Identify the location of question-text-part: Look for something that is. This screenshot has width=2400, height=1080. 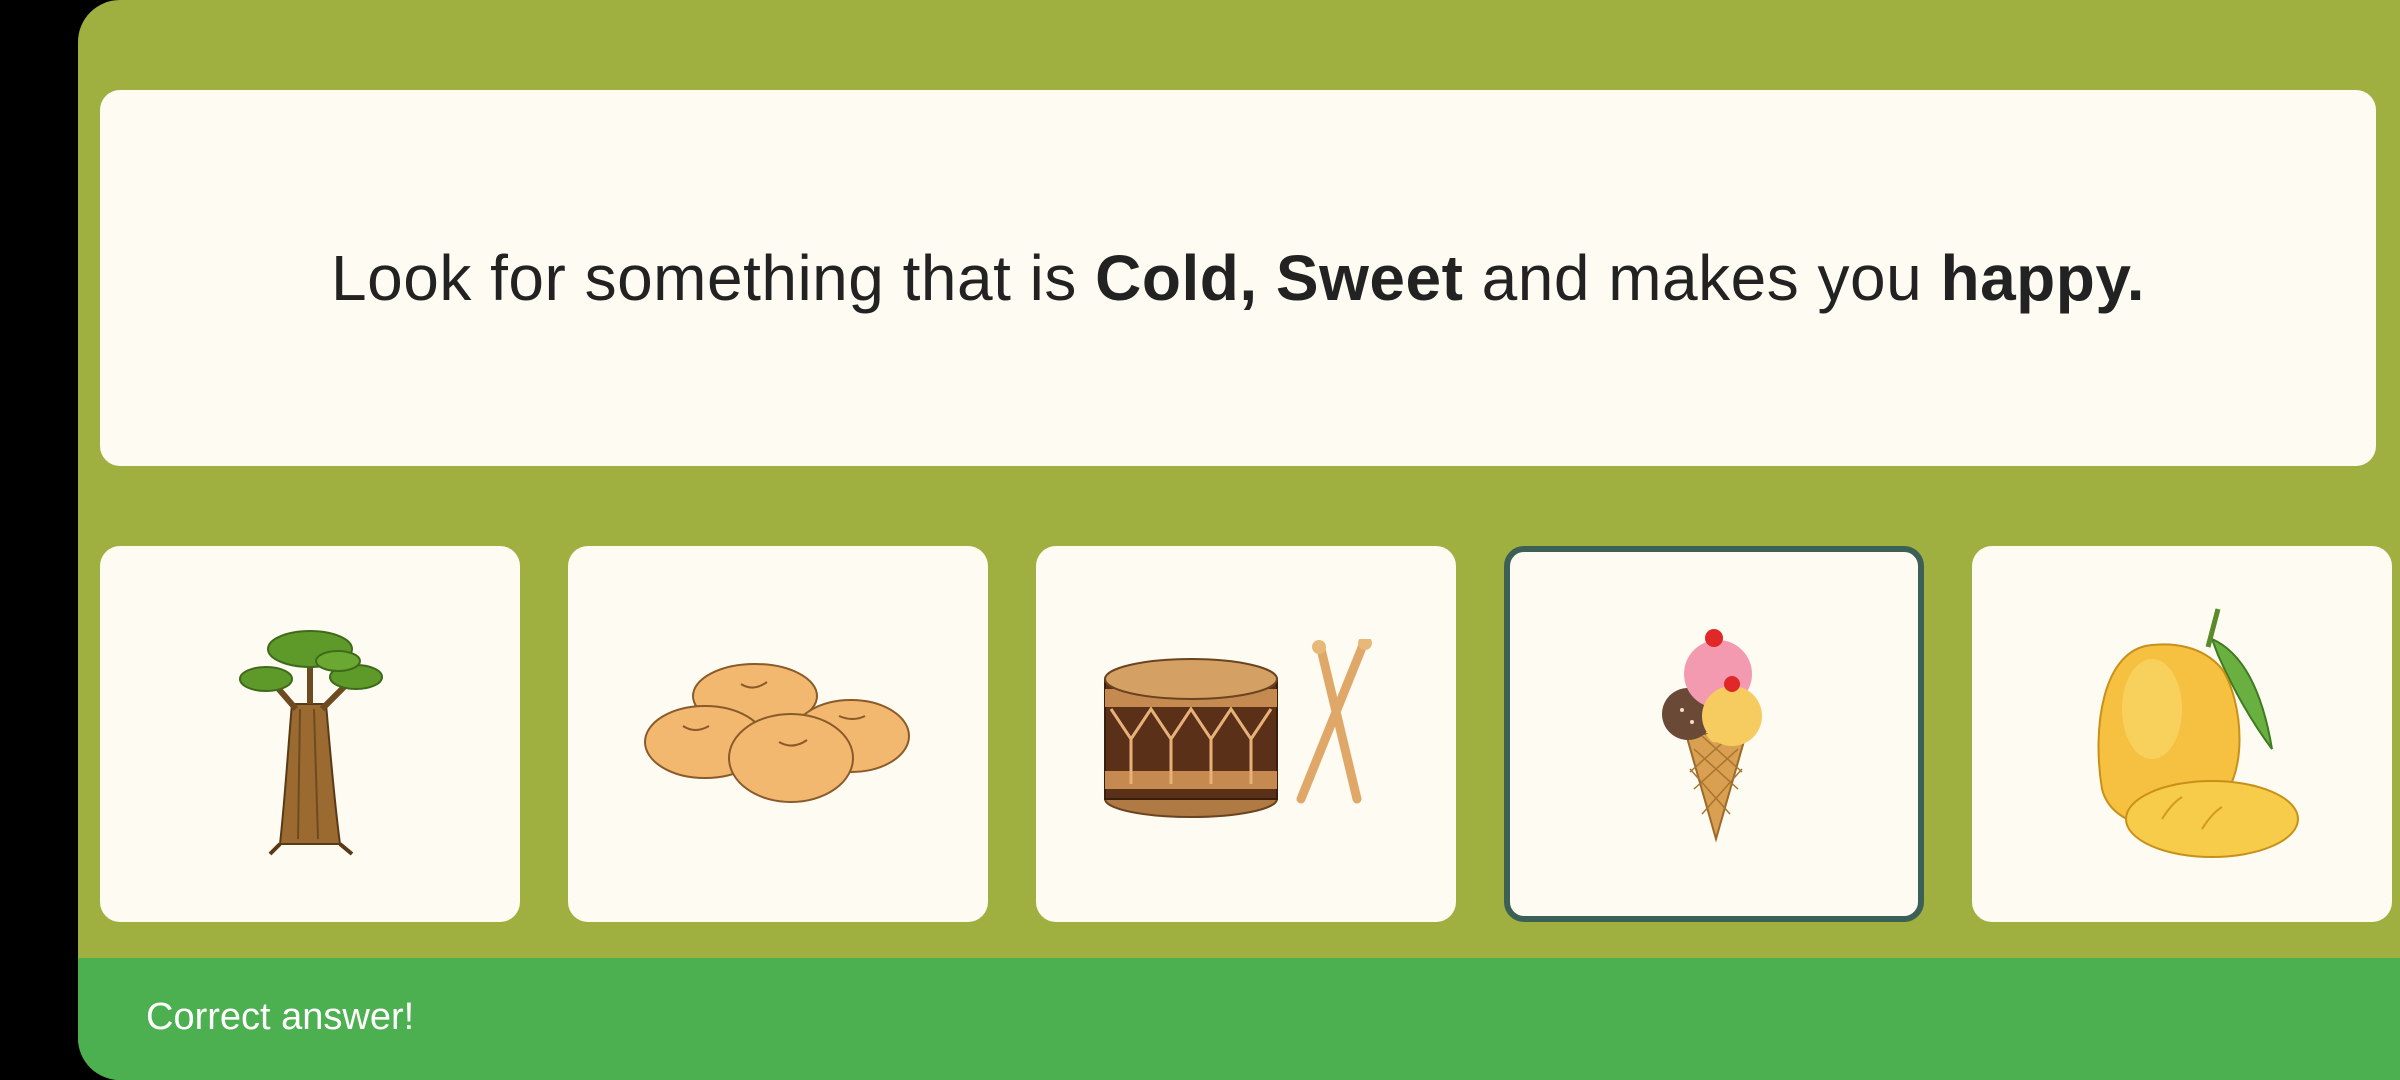
(713, 277).